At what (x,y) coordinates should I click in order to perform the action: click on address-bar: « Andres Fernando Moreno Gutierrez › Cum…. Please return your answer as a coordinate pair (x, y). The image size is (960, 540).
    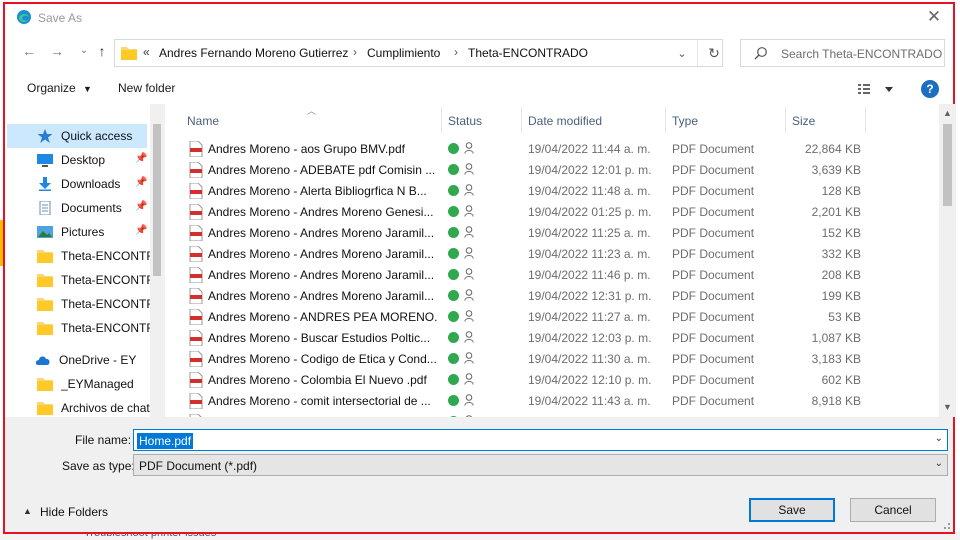
    Looking at the image, I should click on (418, 53).